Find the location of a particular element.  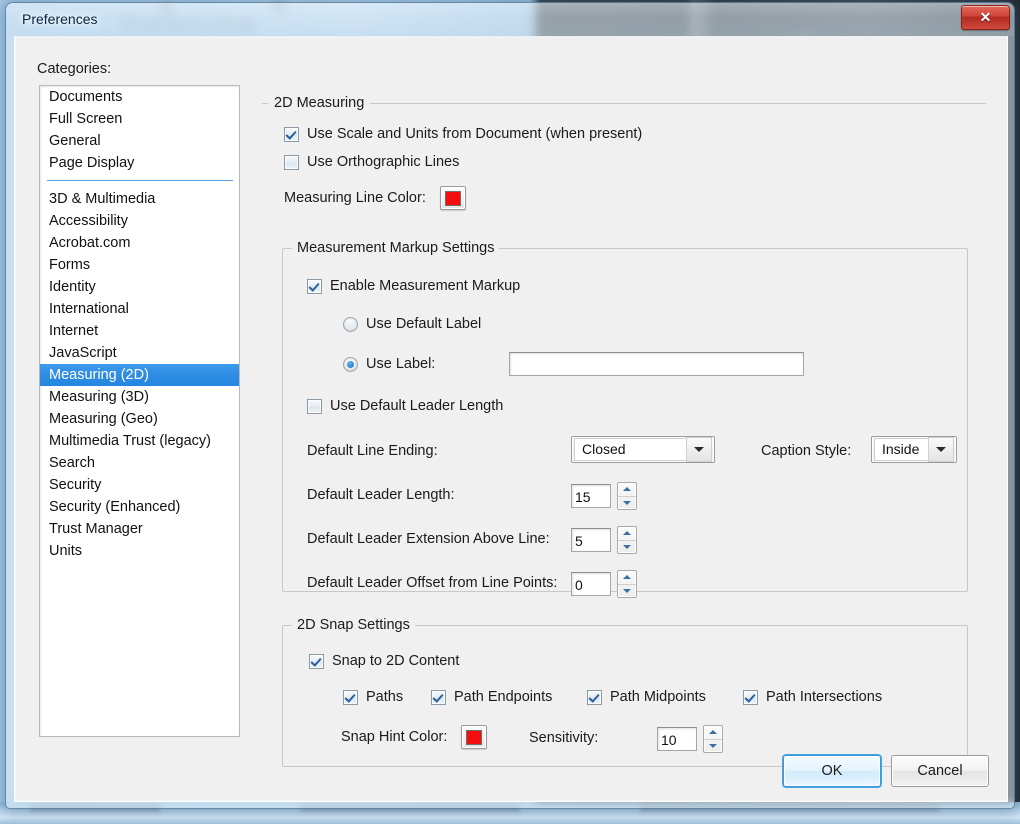

snap-hint-color-row: Snap Hint Color: is located at coordinates (414, 737).